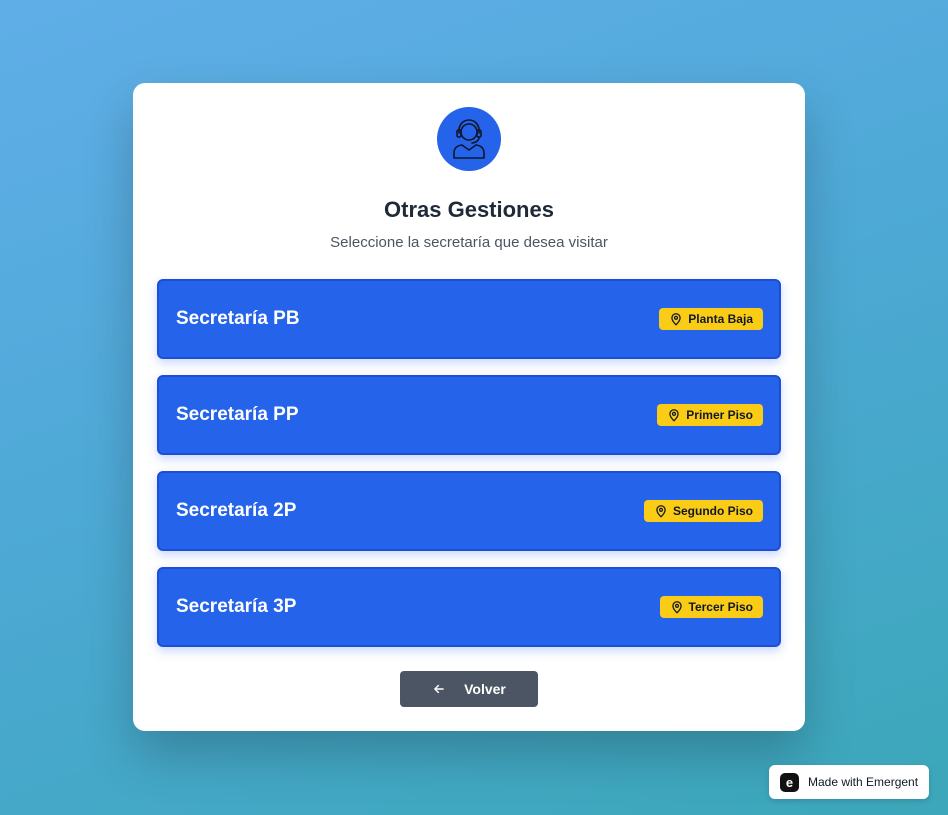 The width and height of the screenshot is (948, 815). Describe the element at coordinates (469, 139) in the screenshot. I see `support-agent-icon` at that location.